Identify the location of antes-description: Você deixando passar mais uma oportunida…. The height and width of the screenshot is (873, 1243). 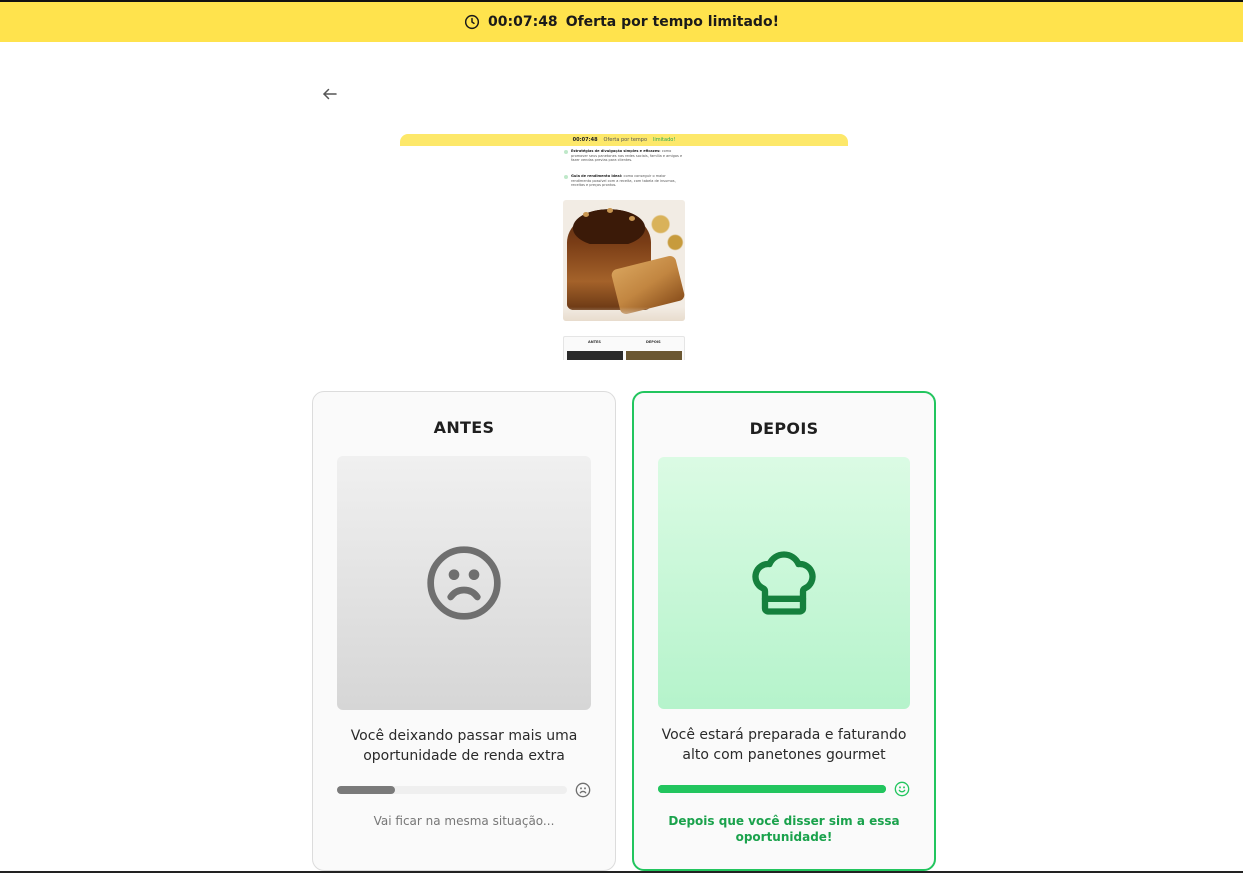
(464, 746).